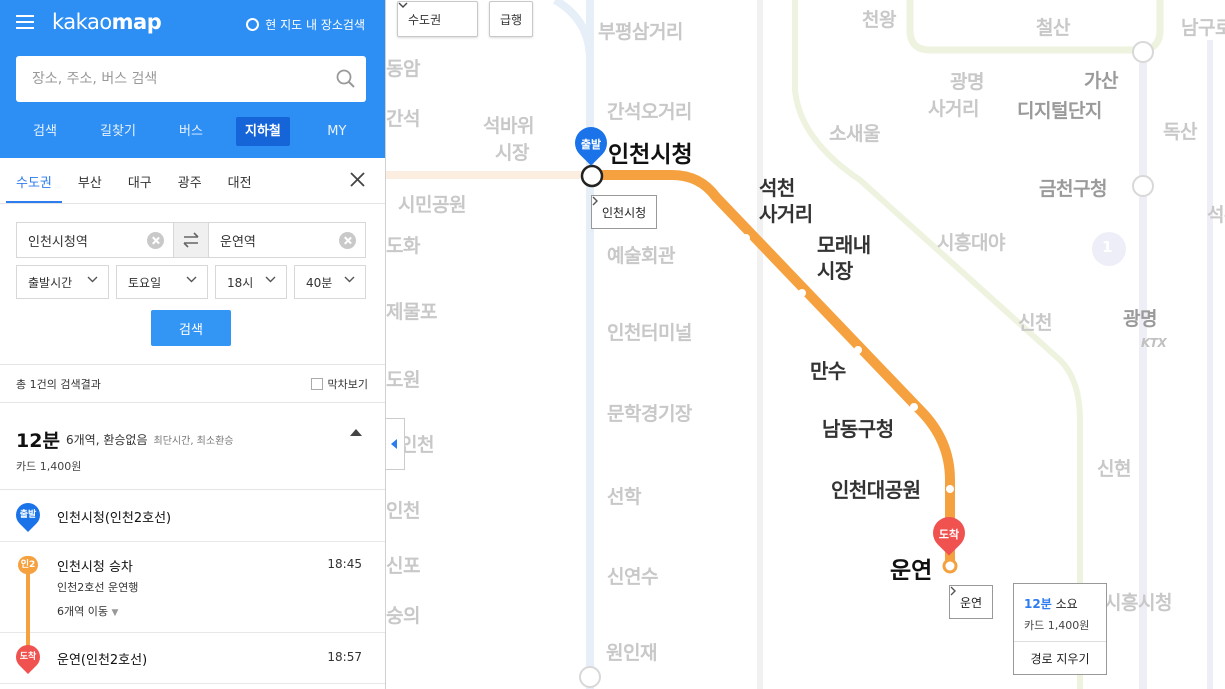  What do you see at coordinates (344, 564) in the screenshot?
I see `board-time: 18:45` at bounding box center [344, 564].